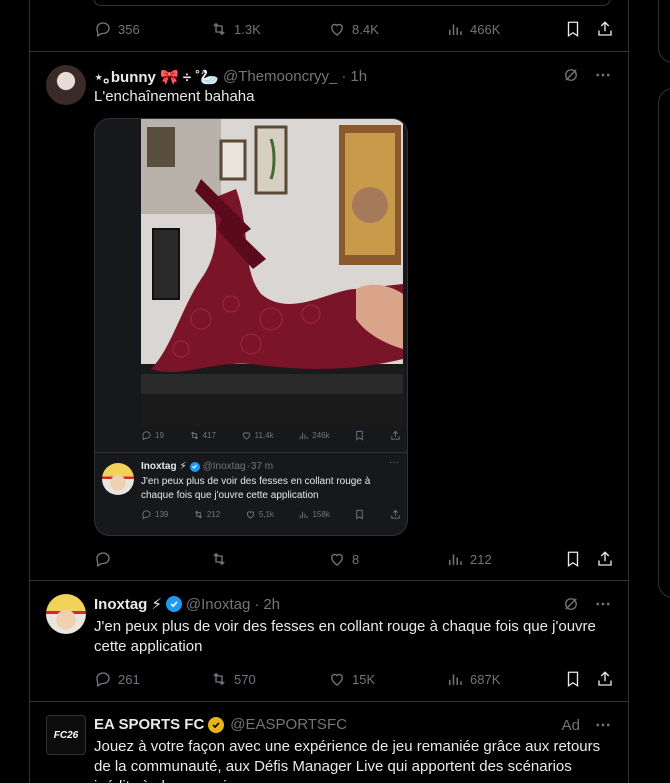 The height and width of the screenshot is (783, 670). Describe the element at coordinates (321, 514) in the screenshot. I see `inner-views-count: 158k` at that location.